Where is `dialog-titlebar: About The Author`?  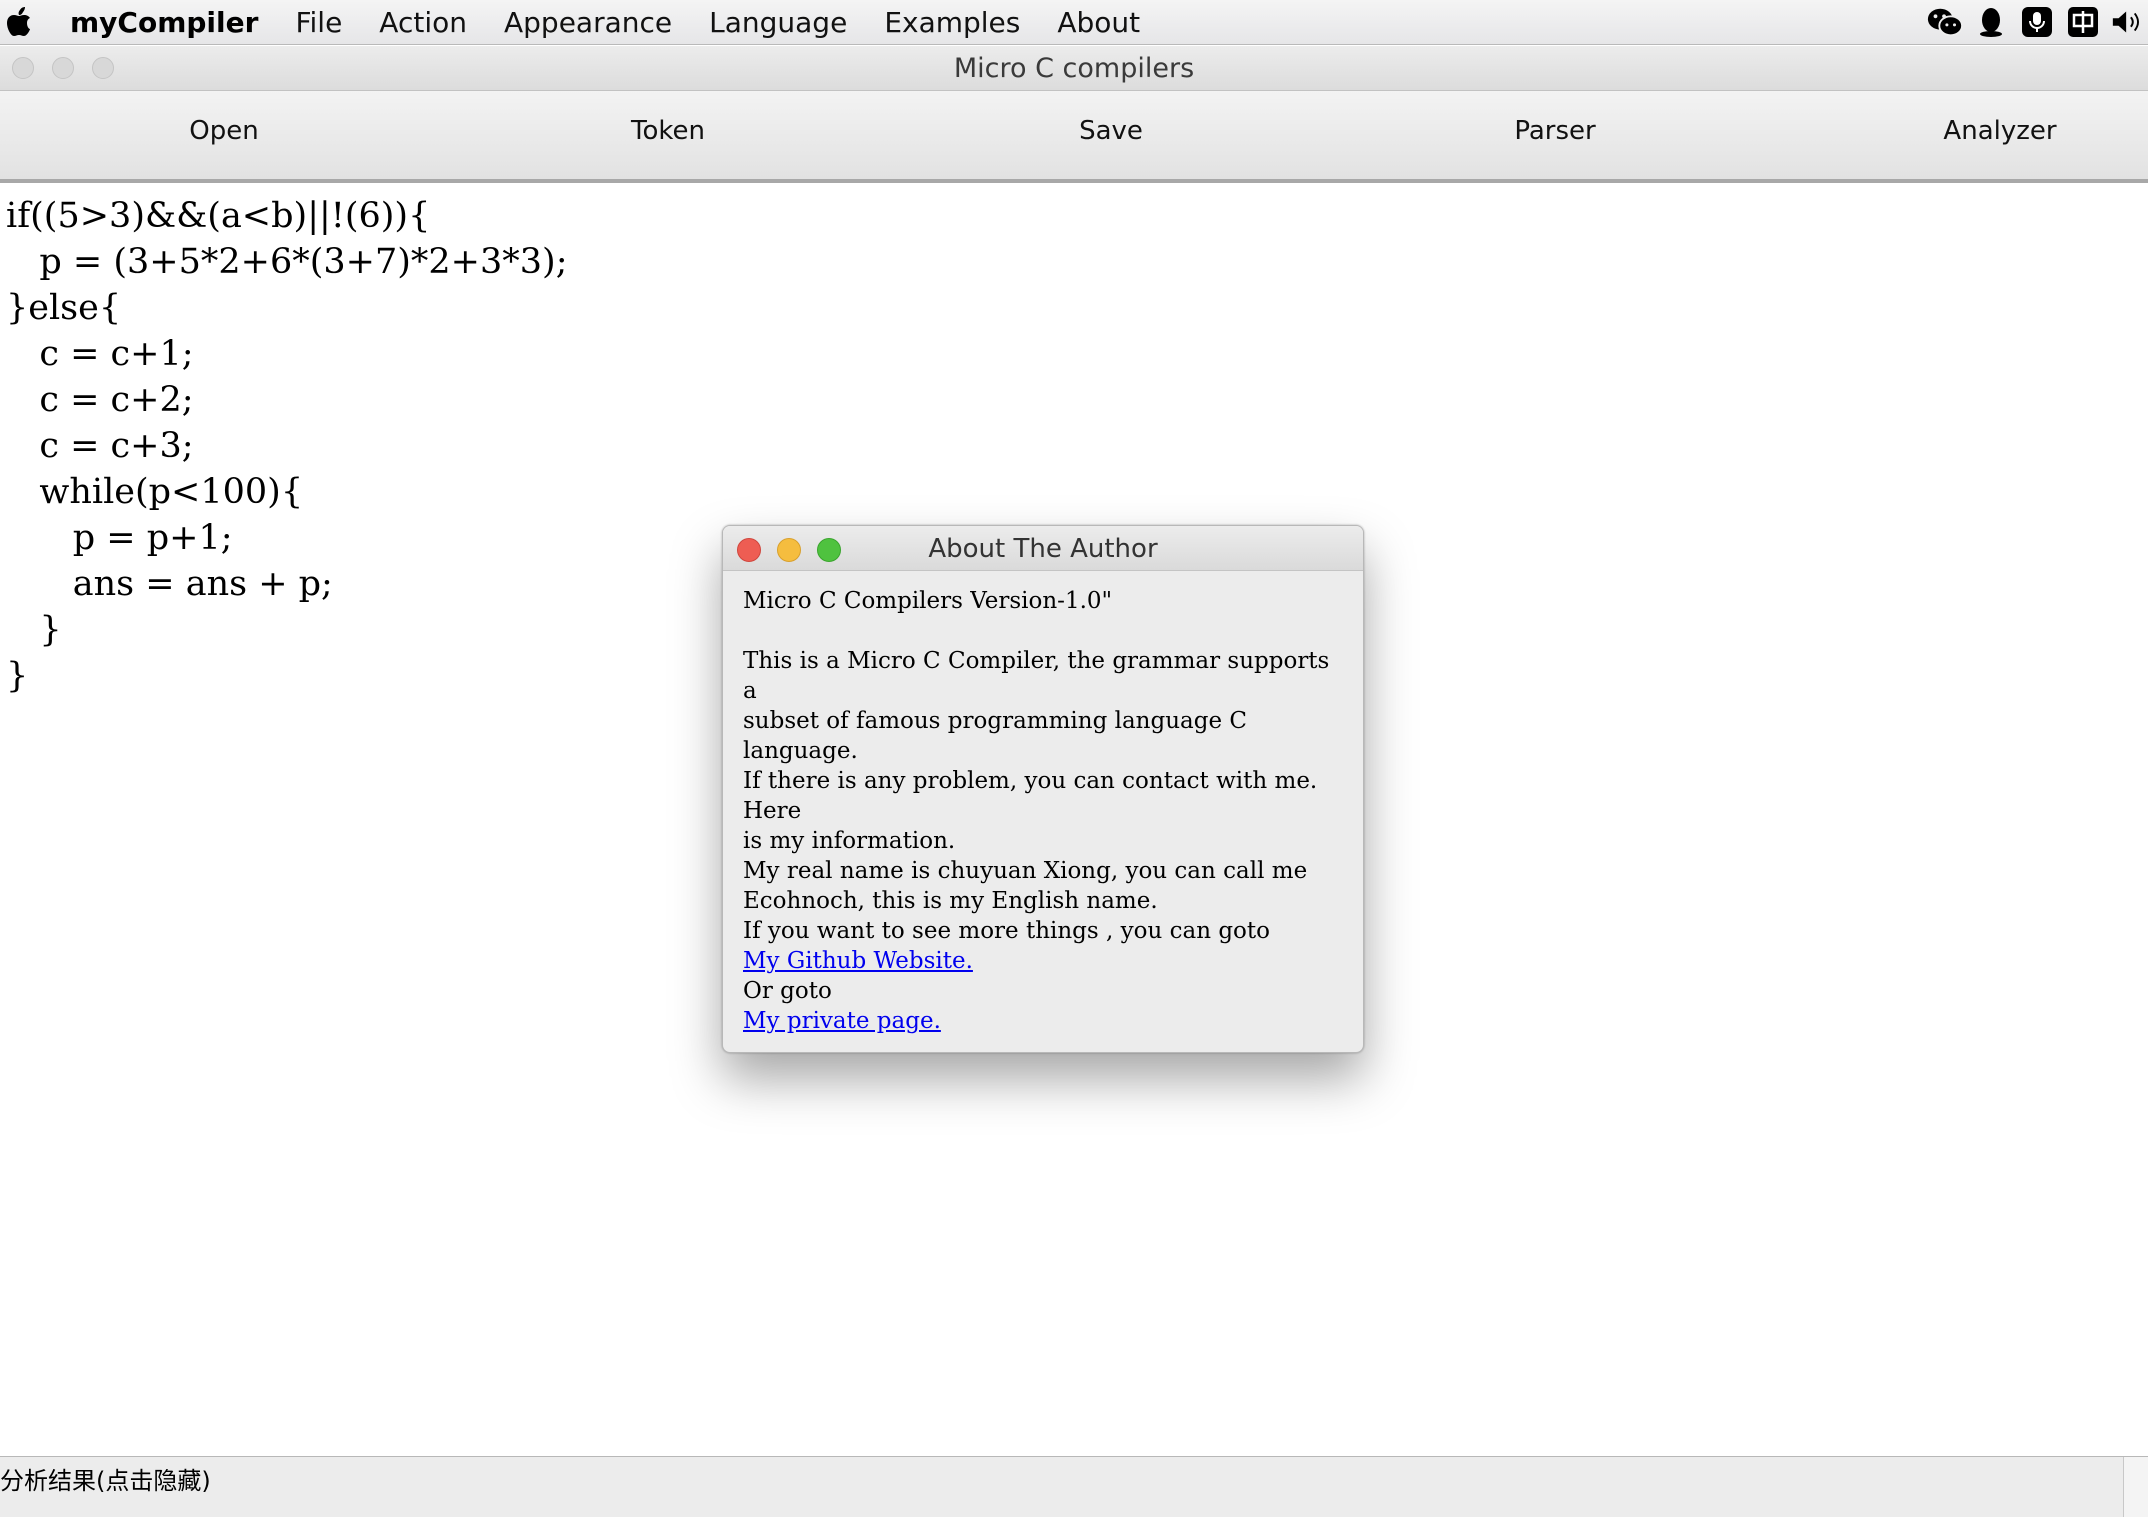 dialog-titlebar: About The Author is located at coordinates (1043, 548).